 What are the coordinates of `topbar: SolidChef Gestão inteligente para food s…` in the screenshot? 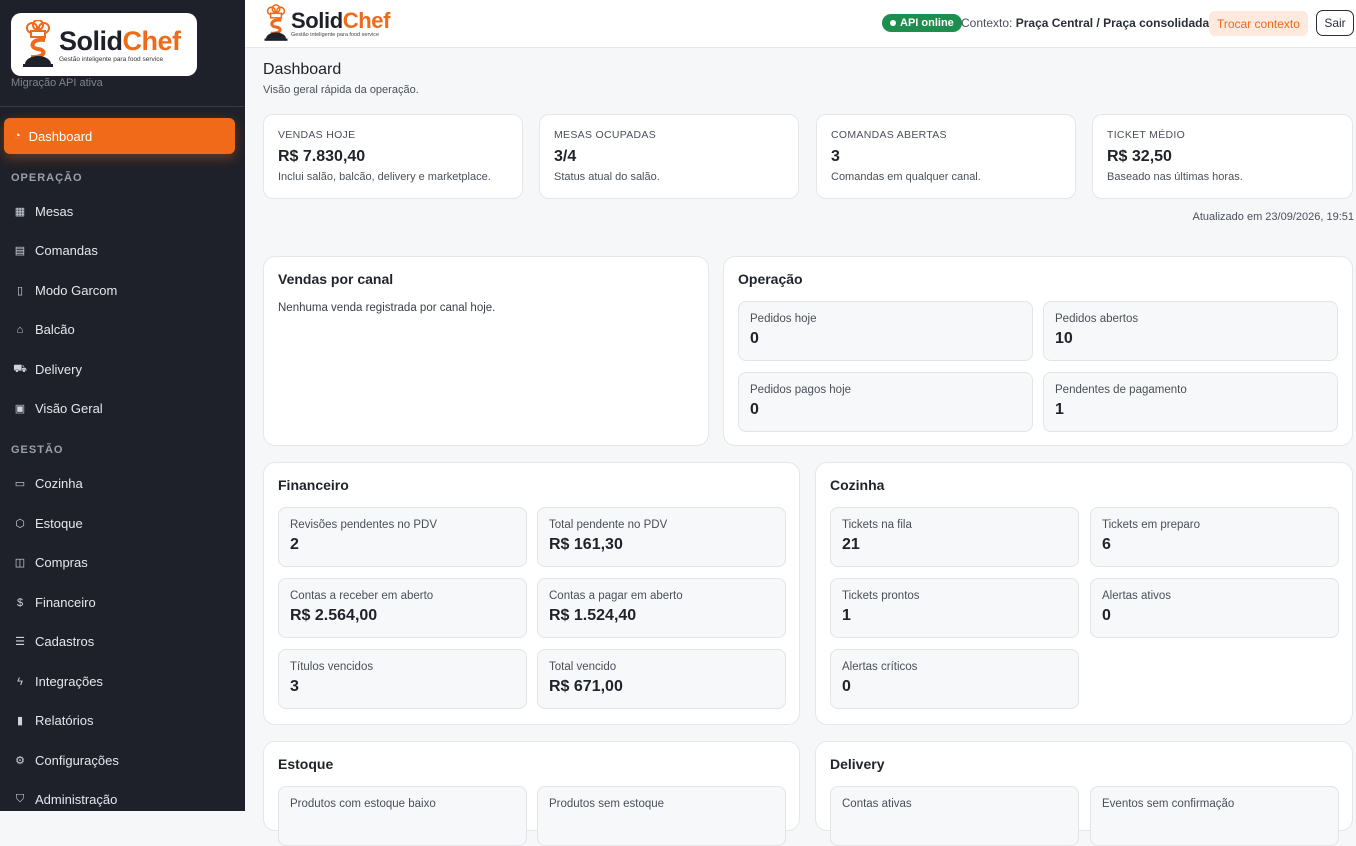 It's located at (800, 24).